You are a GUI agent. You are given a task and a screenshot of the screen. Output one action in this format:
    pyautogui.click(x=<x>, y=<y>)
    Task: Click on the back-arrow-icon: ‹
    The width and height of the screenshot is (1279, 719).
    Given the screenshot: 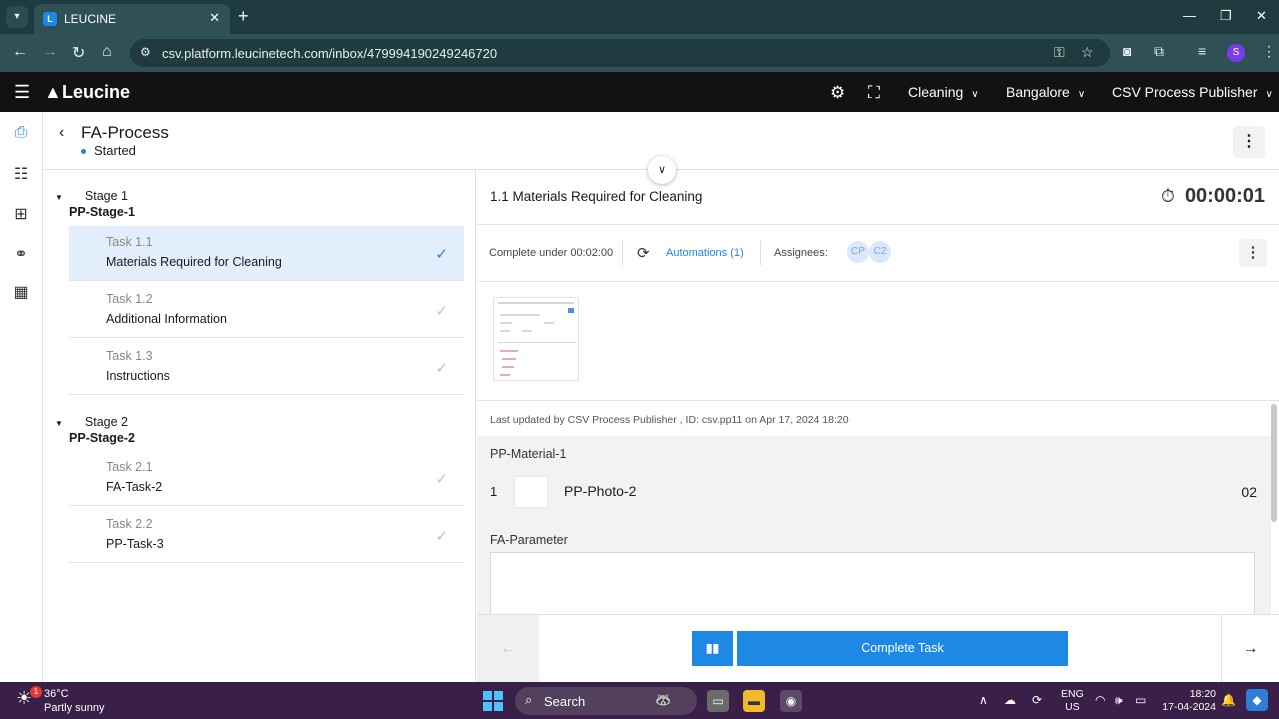 What is the action you would take?
    pyautogui.click(x=61, y=133)
    